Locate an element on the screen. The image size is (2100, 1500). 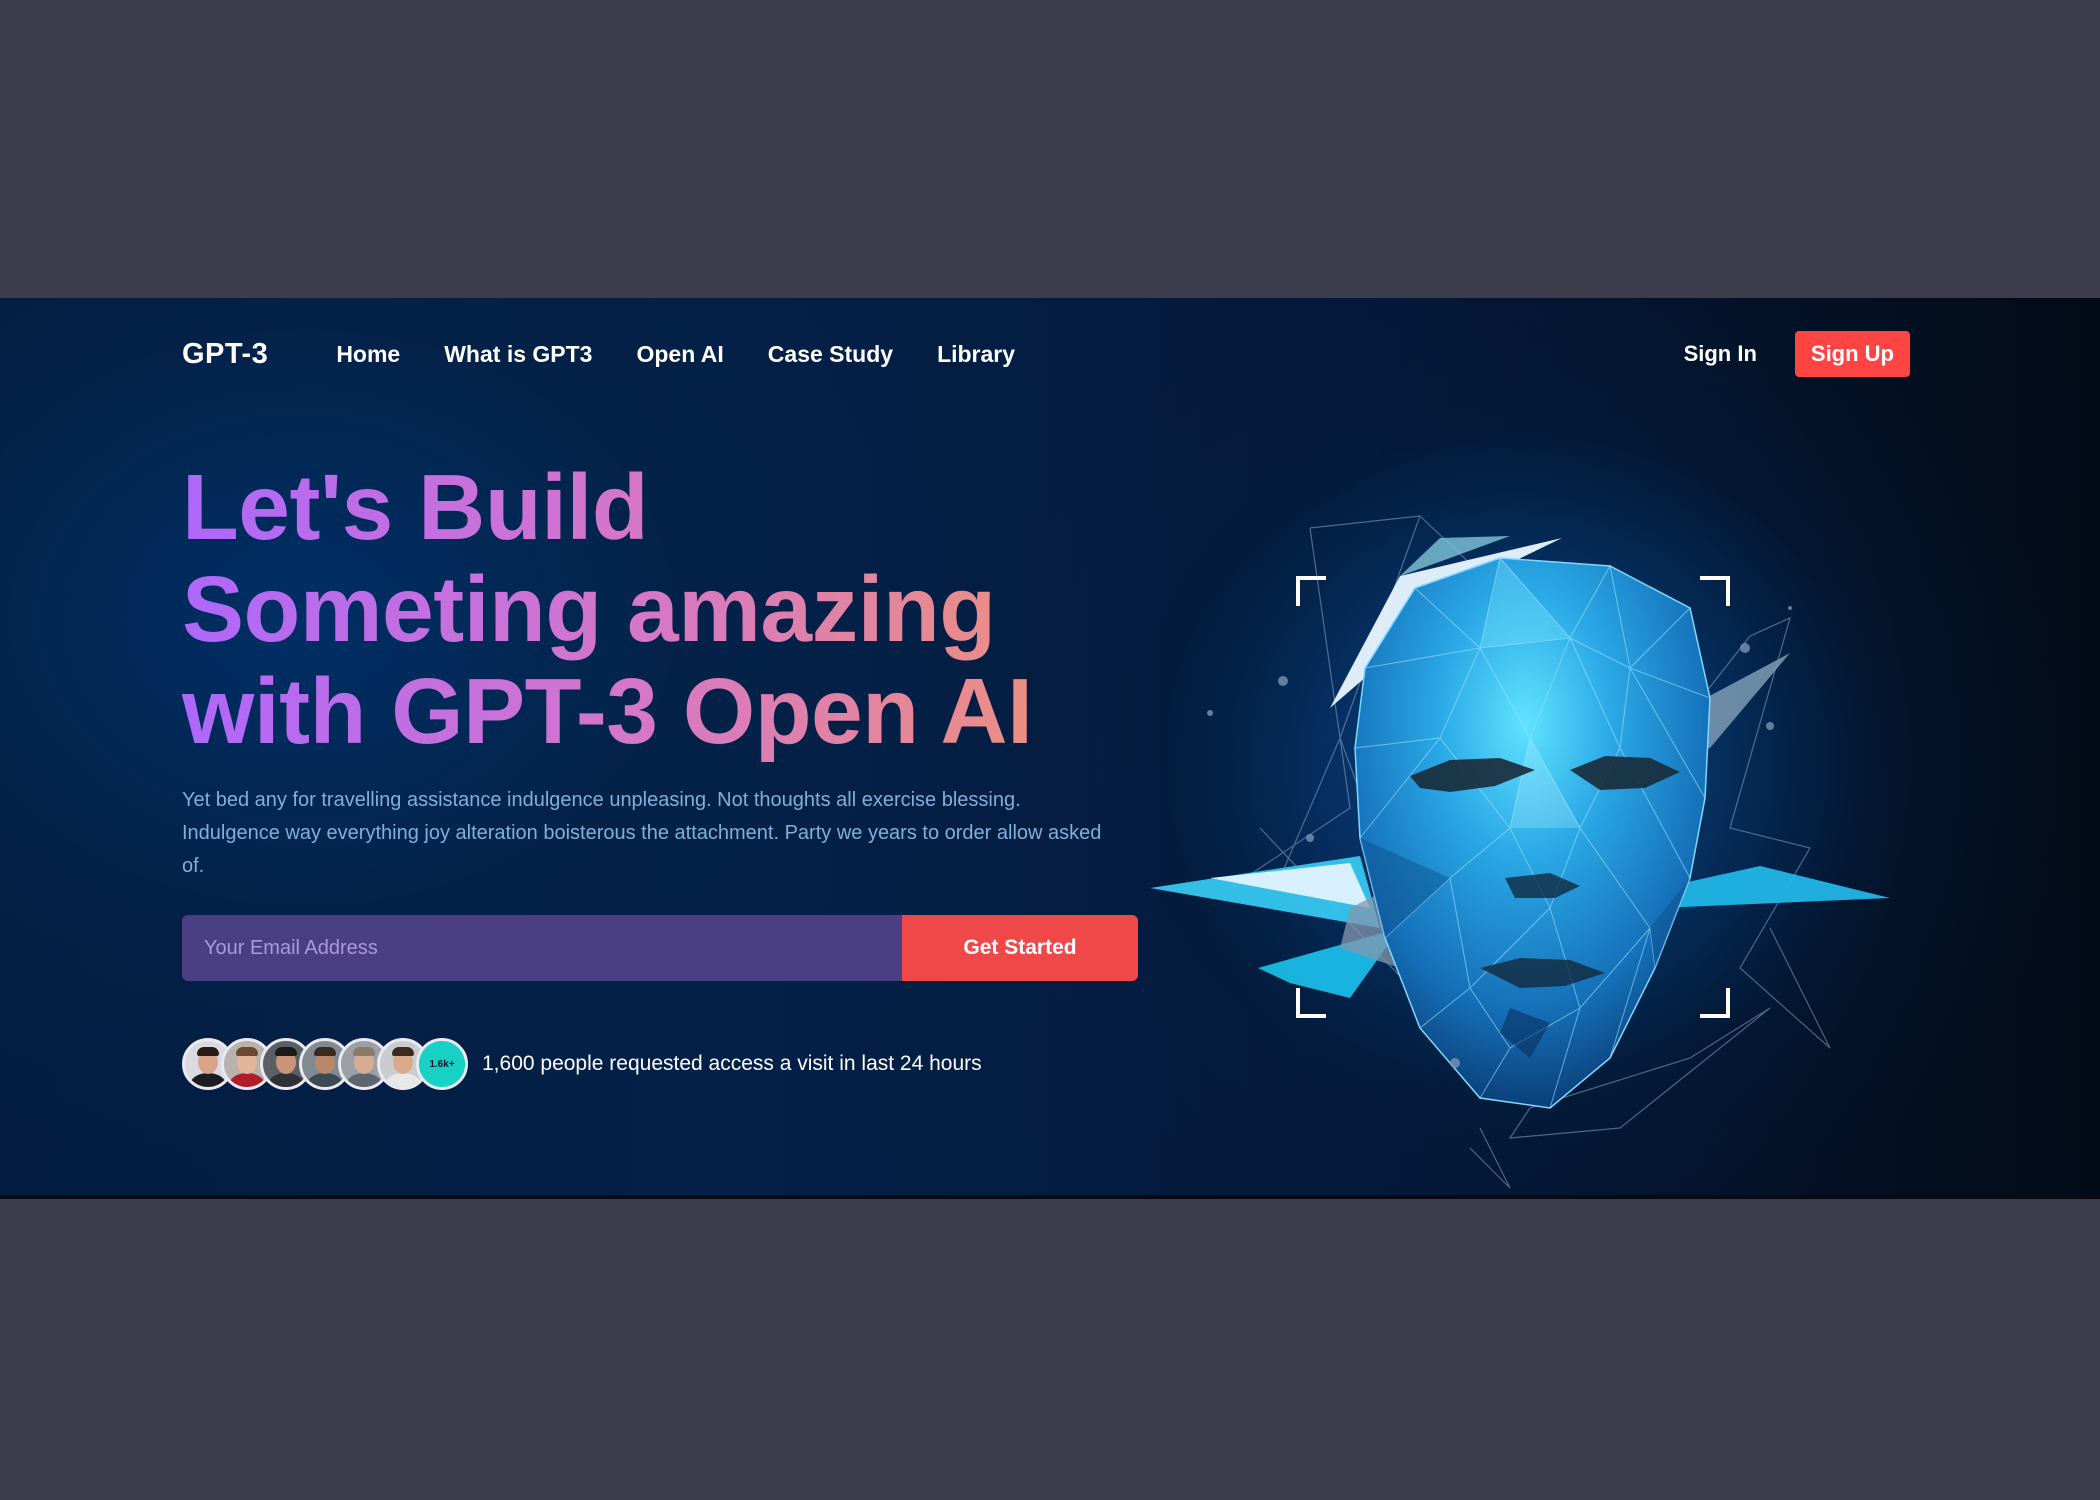
sign-in-link: Sign In is located at coordinates (1720, 354).